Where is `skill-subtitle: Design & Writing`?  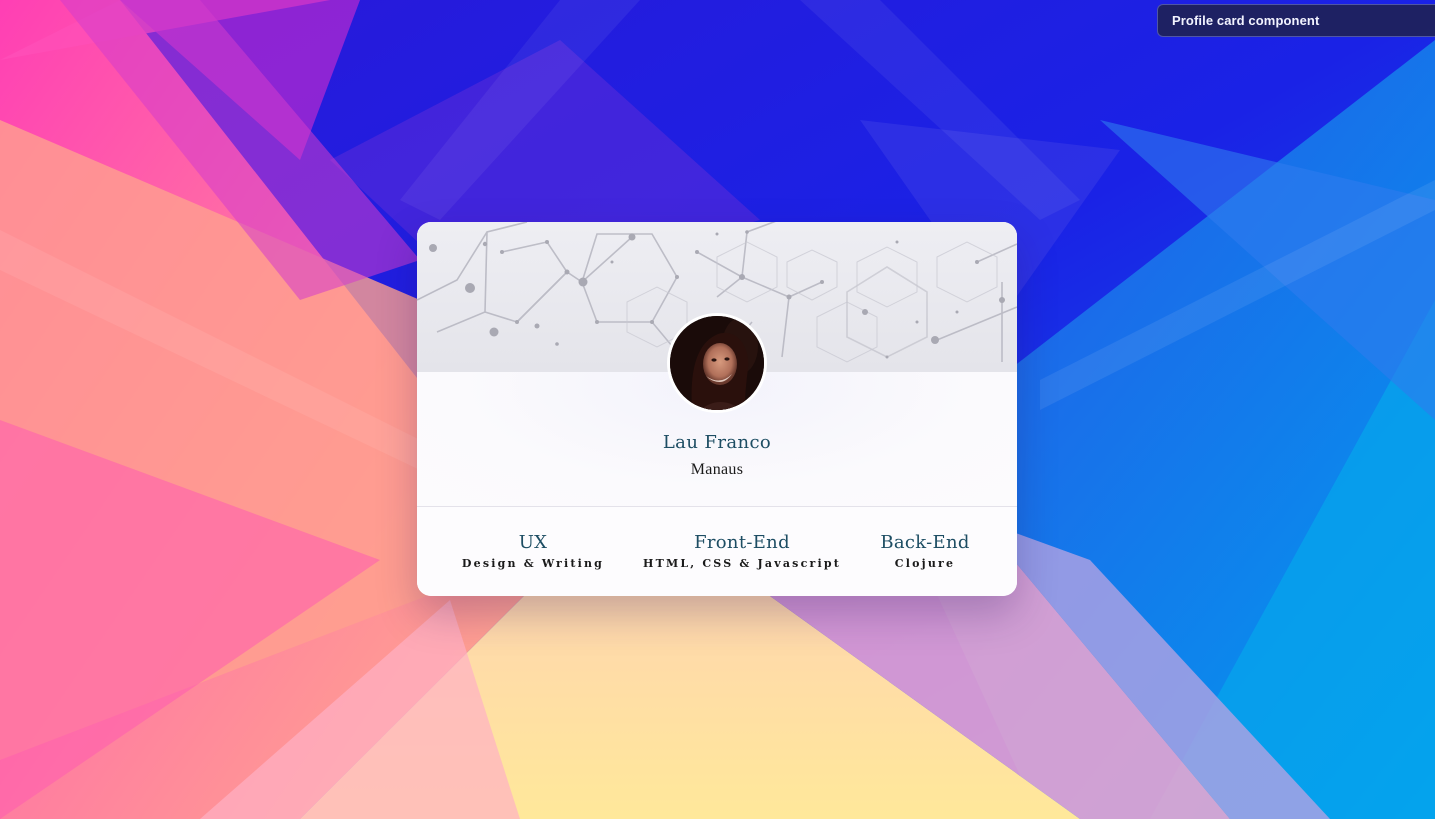
skill-subtitle: Design & Writing is located at coordinates (533, 563).